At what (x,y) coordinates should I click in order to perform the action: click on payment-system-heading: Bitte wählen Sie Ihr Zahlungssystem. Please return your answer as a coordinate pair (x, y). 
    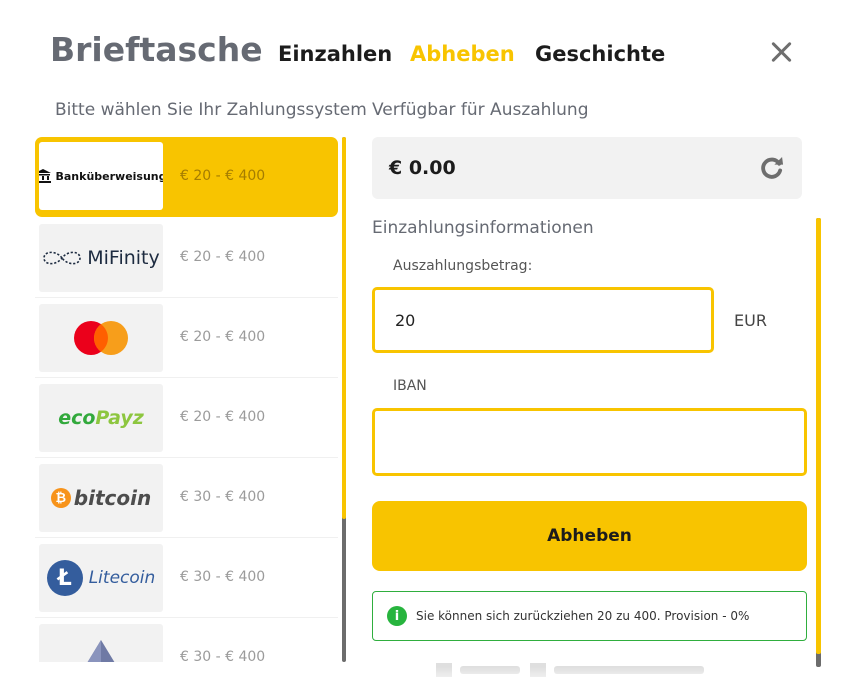
    Looking at the image, I should click on (211, 110).